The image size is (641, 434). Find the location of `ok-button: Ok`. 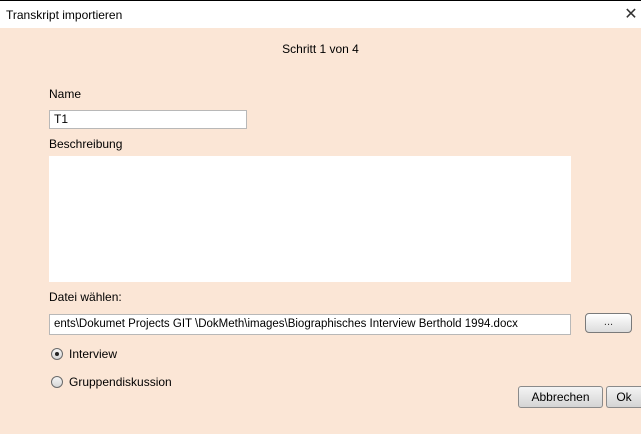

ok-button: Ok is located at coordinates (623, 397).